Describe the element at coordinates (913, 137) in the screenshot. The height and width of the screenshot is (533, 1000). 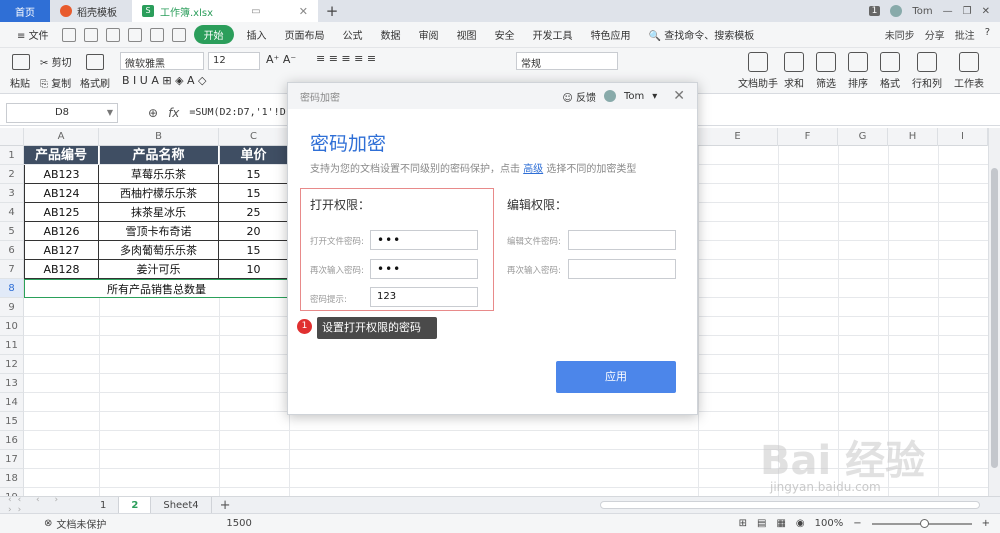
I see `column-header: H` at that location.